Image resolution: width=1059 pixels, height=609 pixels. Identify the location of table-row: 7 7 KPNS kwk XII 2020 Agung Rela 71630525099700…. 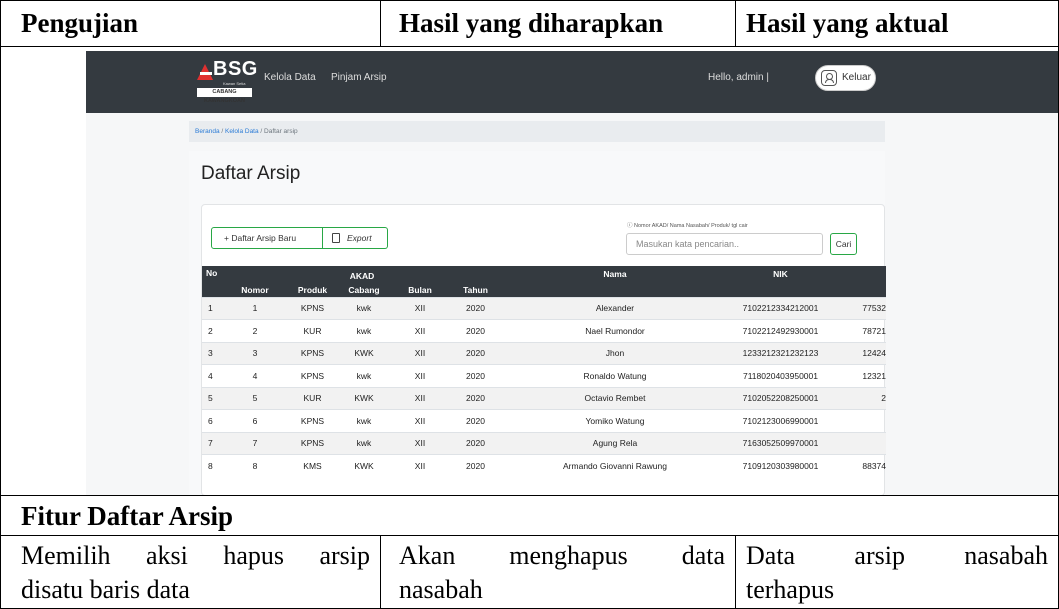
(544, 443).